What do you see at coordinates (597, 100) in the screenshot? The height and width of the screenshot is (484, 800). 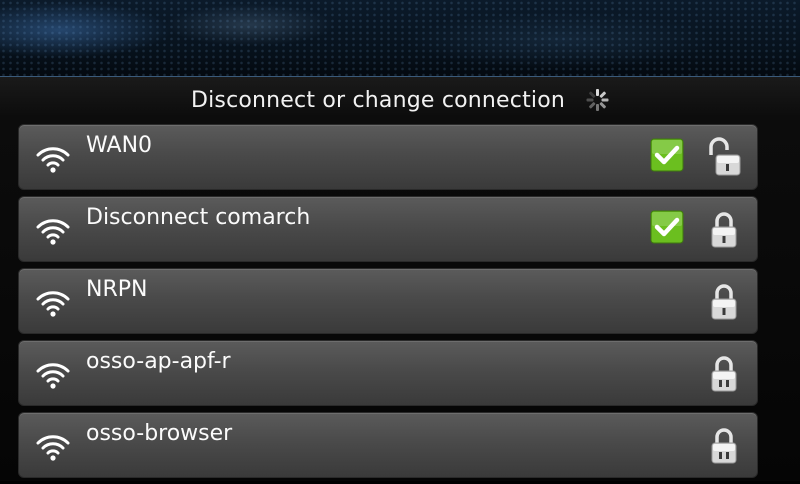 I see `loading-spinner-icon` at bounding box center [597, 100].